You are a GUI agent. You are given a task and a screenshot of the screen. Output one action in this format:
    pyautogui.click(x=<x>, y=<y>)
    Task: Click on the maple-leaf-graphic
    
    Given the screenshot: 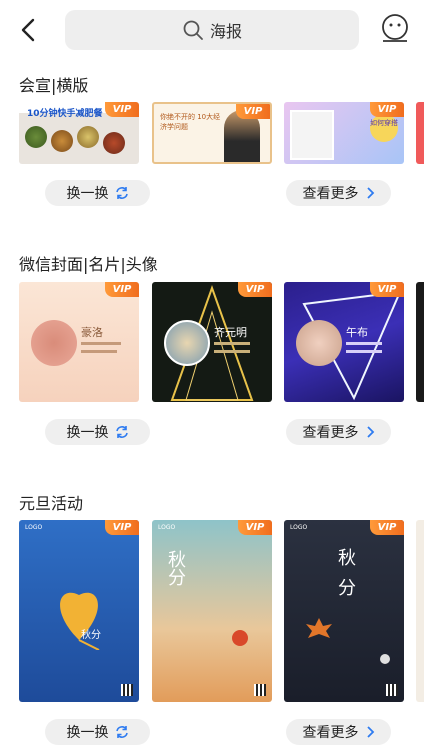 What is the action you would take?
    pyautogui.click(x=319, y=628)
    